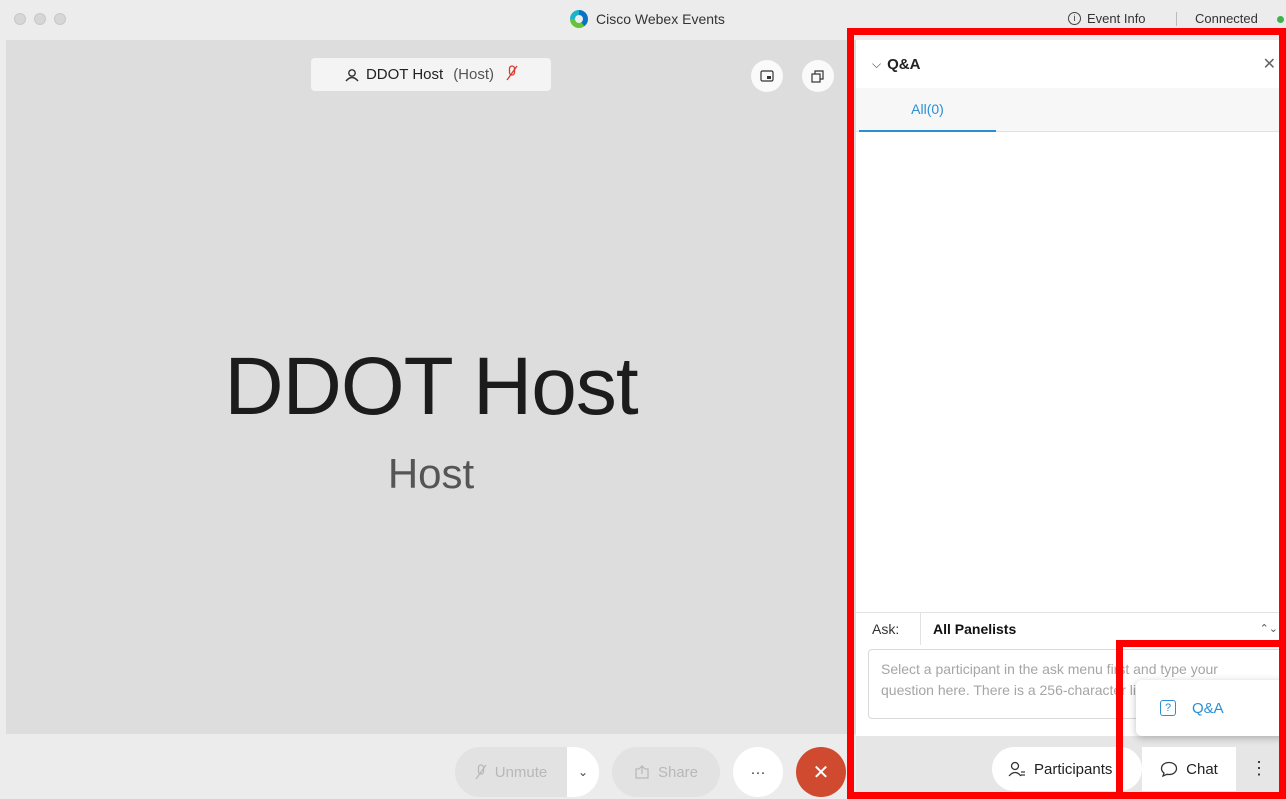 The height and width of the screenshot is (799, 1286). I want to click on unmute-label: Unmute, so click(521, 772).